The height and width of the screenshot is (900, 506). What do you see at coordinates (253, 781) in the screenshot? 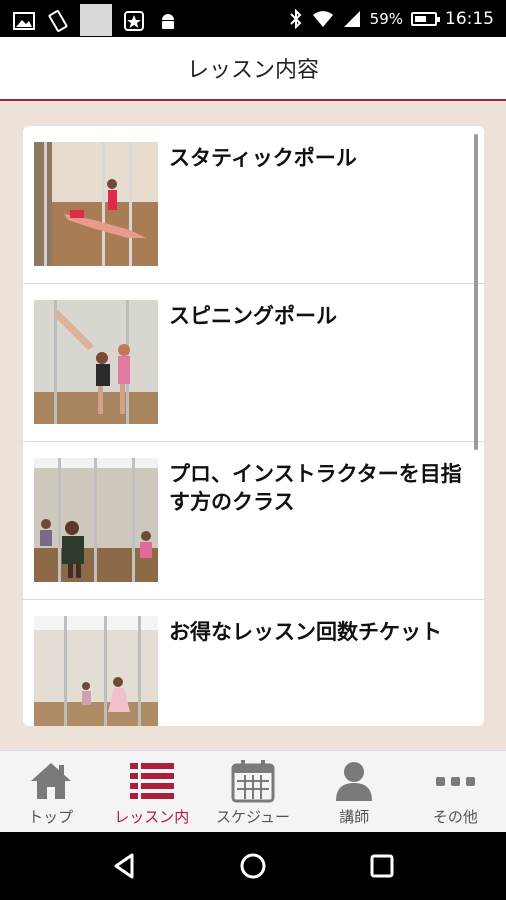
I see `calendar-icon` at bounding box center [253, 781].